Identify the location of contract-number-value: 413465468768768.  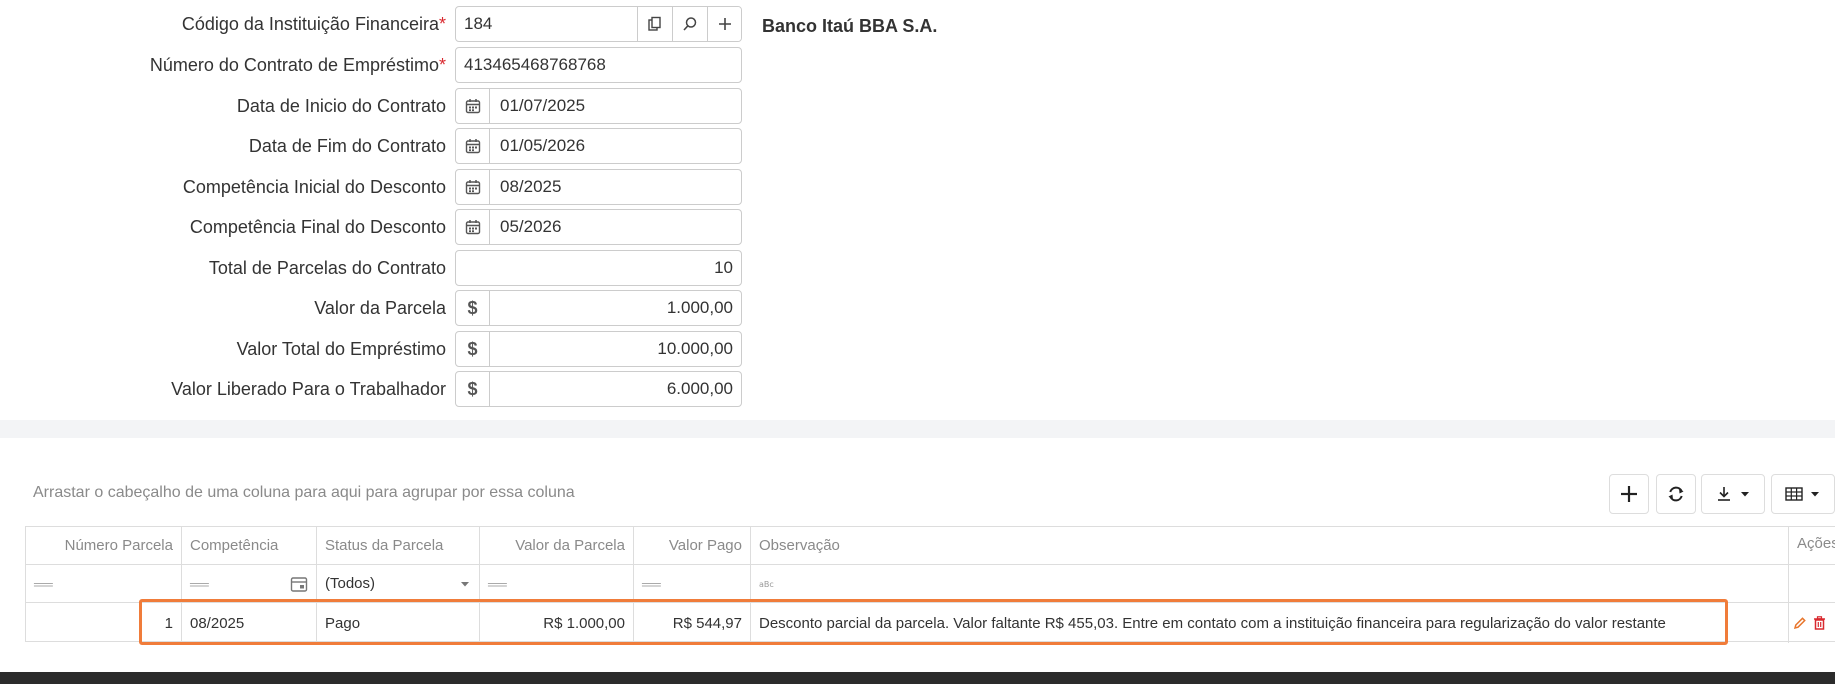
(535, 65).